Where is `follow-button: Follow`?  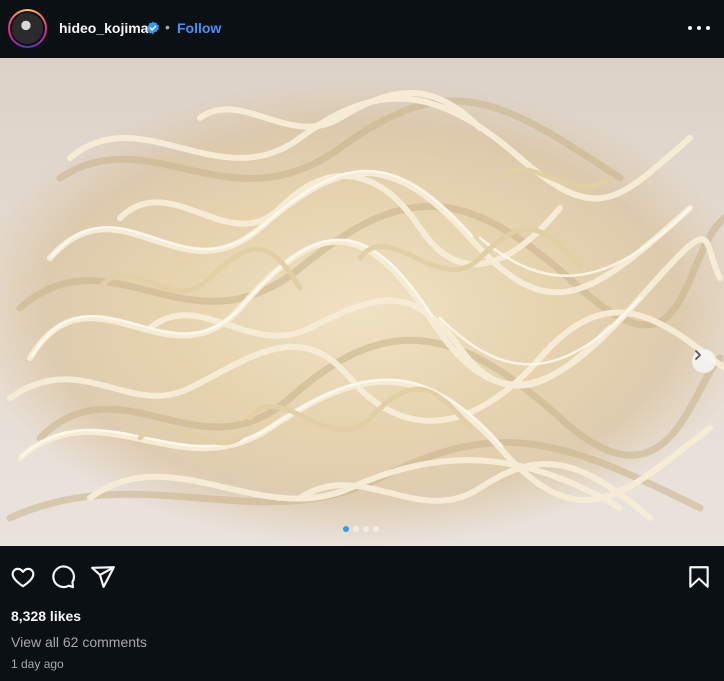
follow-button: Follow is located at coordinates (199, 28).